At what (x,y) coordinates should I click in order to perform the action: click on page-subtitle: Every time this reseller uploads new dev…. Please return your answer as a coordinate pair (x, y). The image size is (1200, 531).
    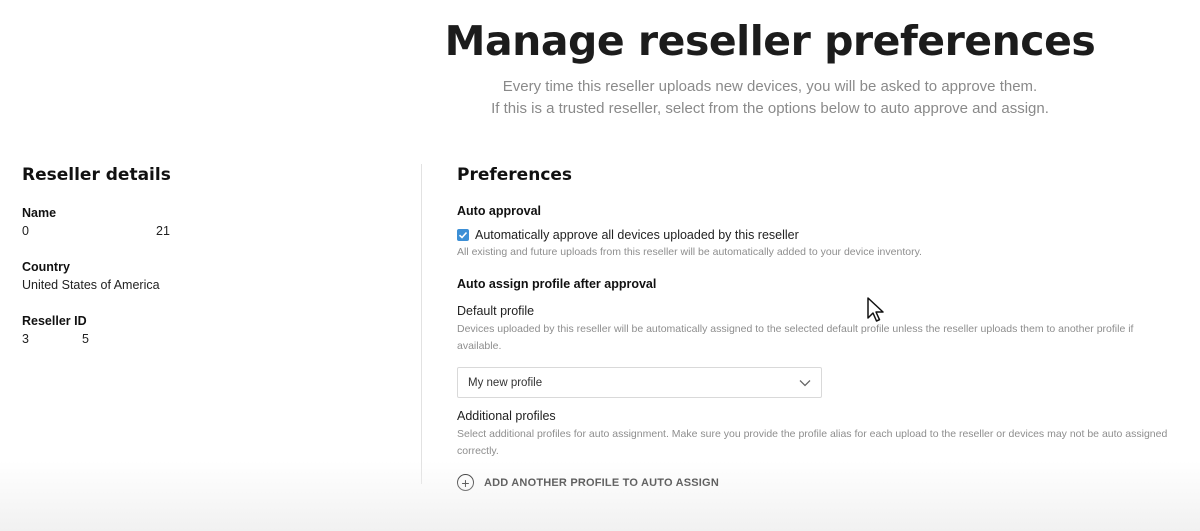
    Looking at the image, I should click on (770, 98).